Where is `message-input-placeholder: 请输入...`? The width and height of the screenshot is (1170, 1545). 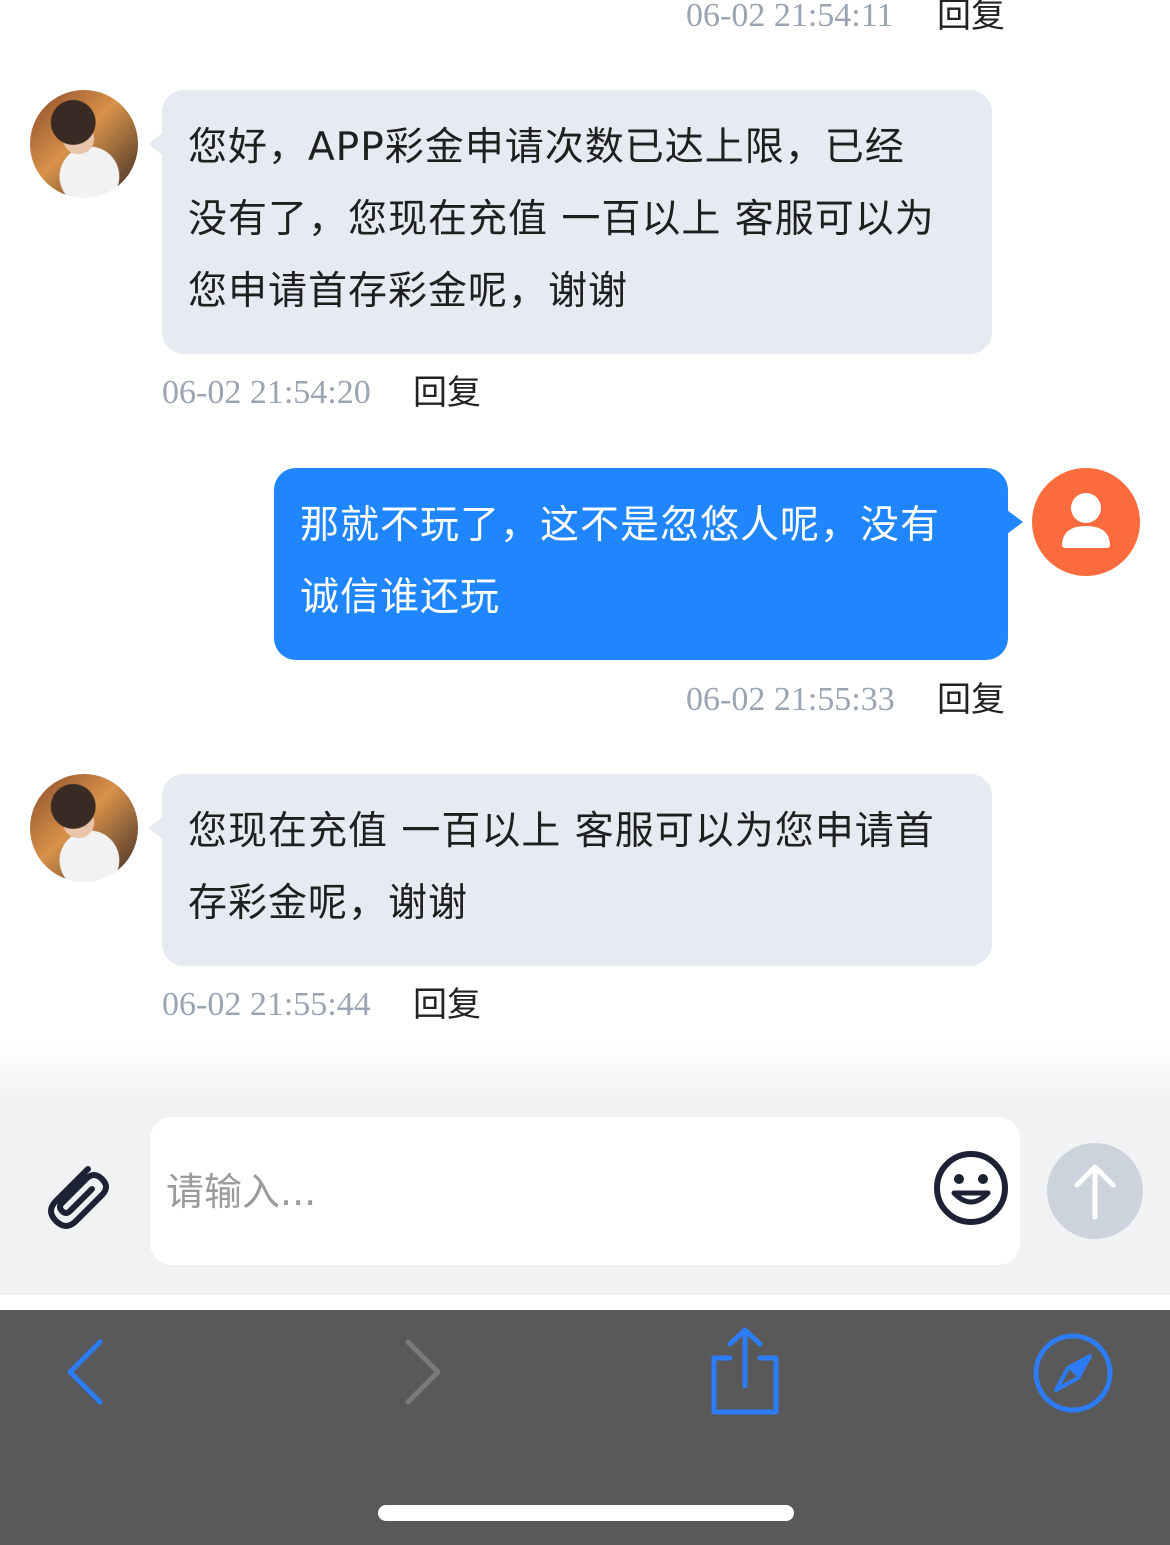
message-input-placeholder: 请输入... is located at coordinates (241, 1192).